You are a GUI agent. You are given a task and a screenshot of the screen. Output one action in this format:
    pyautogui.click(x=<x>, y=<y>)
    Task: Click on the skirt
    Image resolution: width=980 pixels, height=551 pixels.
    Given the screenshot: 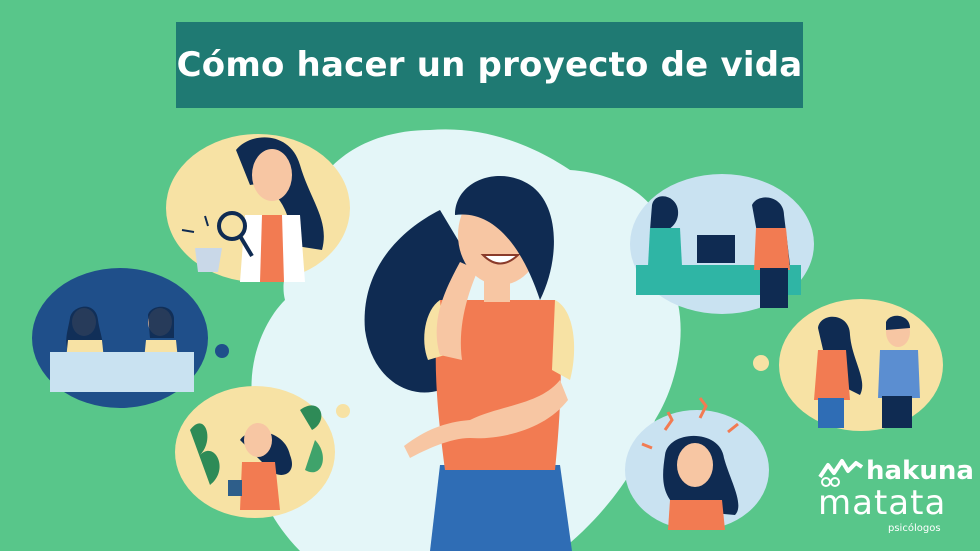 What is the action you would take?
    pyautogui.click(x=501, y=508)
    